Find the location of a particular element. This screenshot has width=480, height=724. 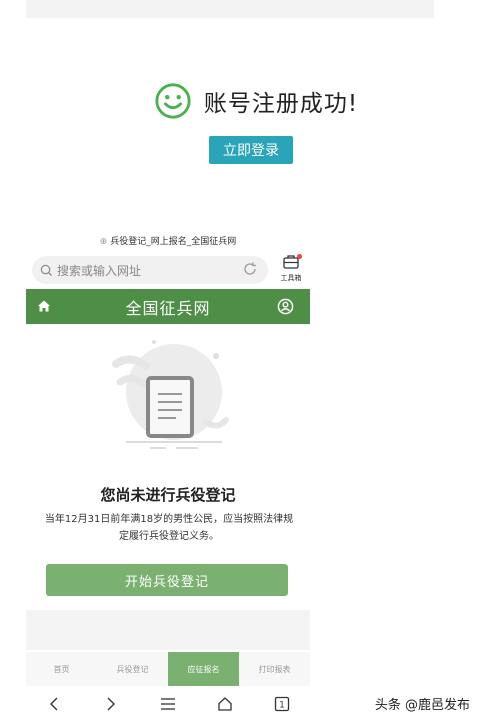

house-outline-icon is located at coordinates (225, 704).